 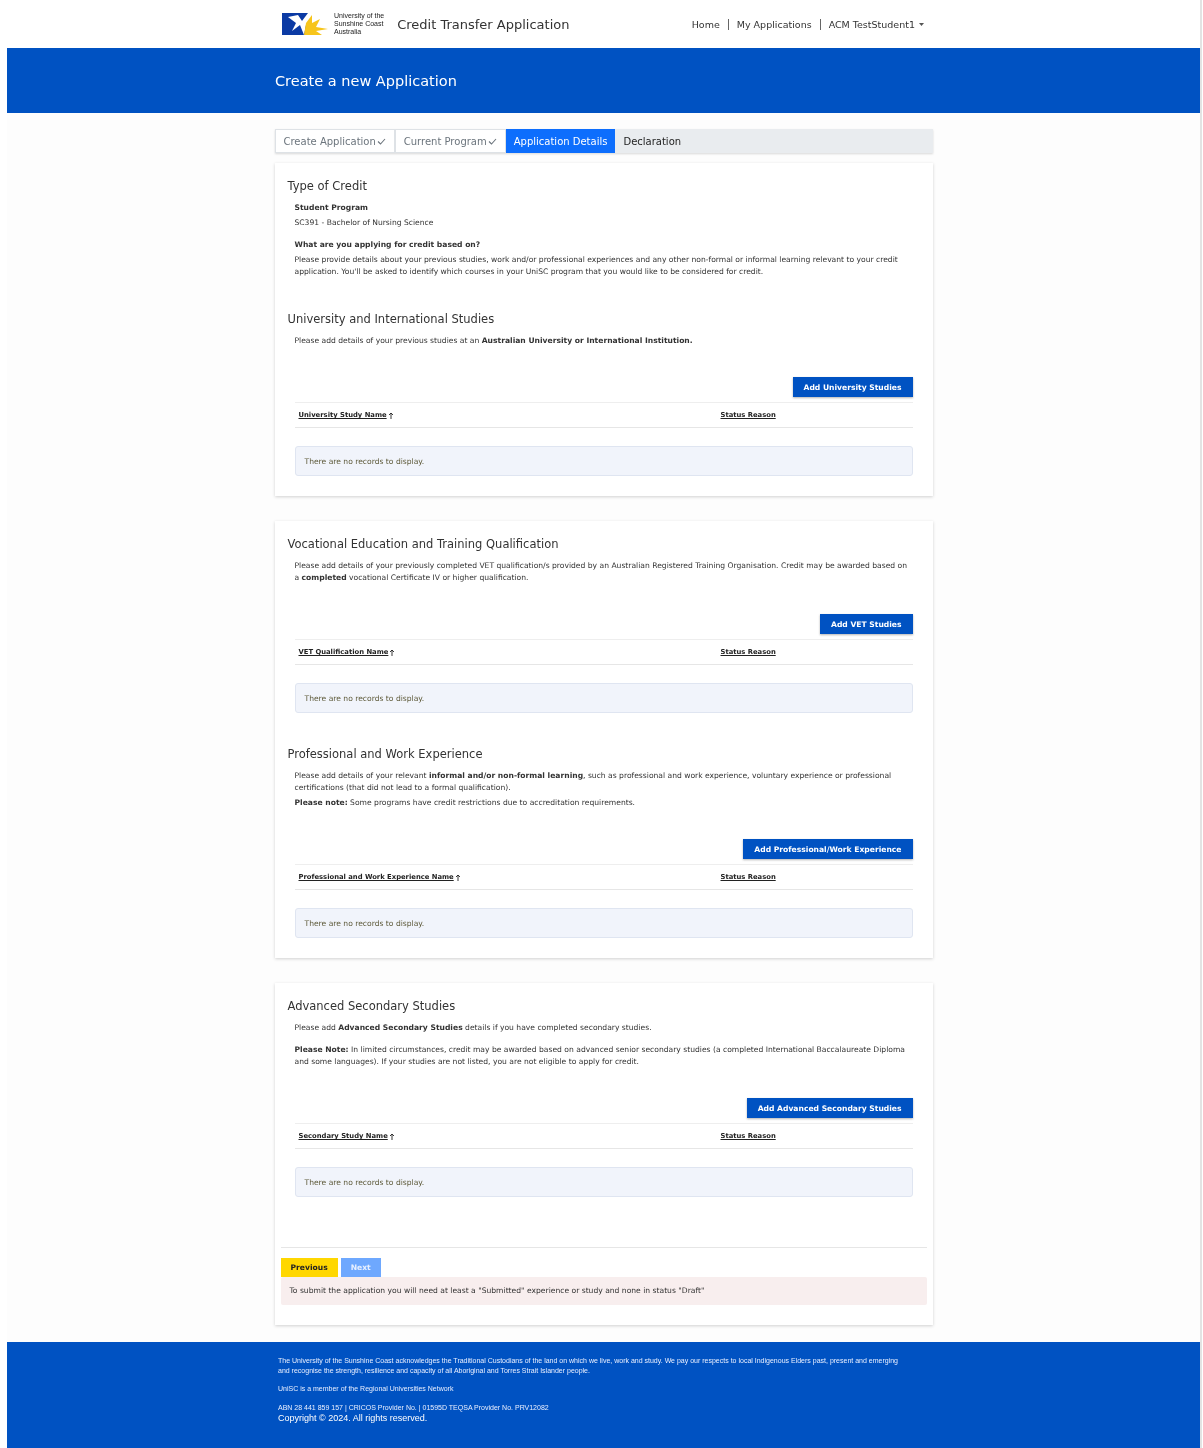 What do you see at coordinates (921, 24) in the screenshot?
I see `caret-icon` at bounding box center [921, 24].